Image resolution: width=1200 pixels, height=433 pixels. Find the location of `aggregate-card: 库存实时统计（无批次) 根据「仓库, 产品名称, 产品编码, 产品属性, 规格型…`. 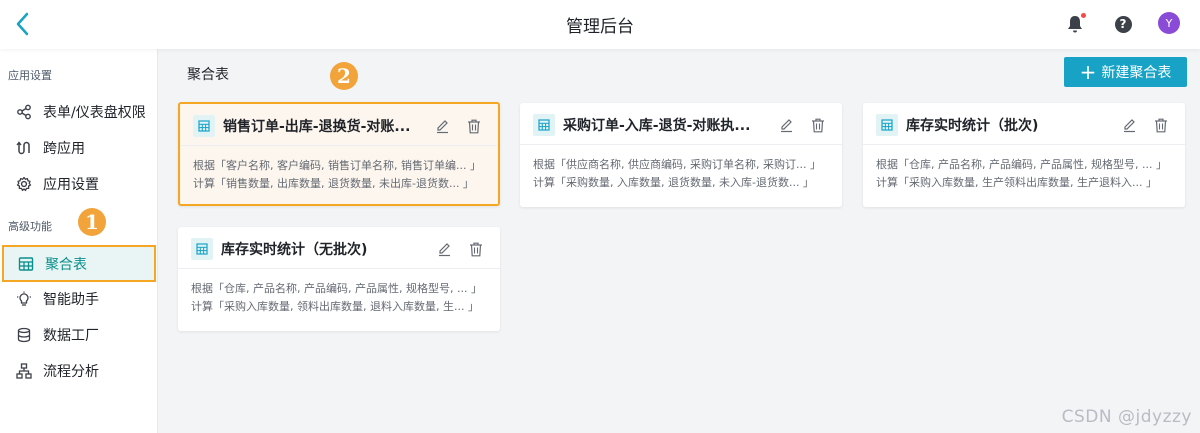

aggregate-card: 库存实时统计（无批次) 根据「仓库, 产品名称, 产品编码, 产品属性, 规格型… is located at coordinates (339, 279).